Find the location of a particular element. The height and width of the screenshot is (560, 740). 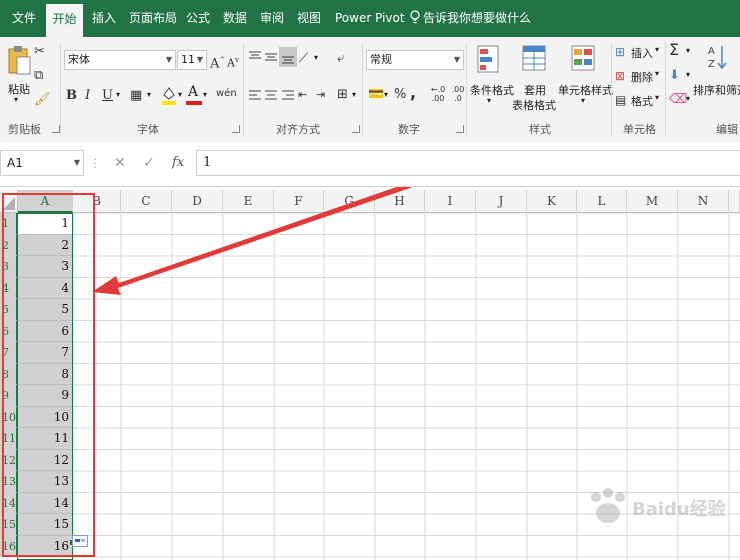

cancel-button: ✕ is located at coordinates (120, 163).